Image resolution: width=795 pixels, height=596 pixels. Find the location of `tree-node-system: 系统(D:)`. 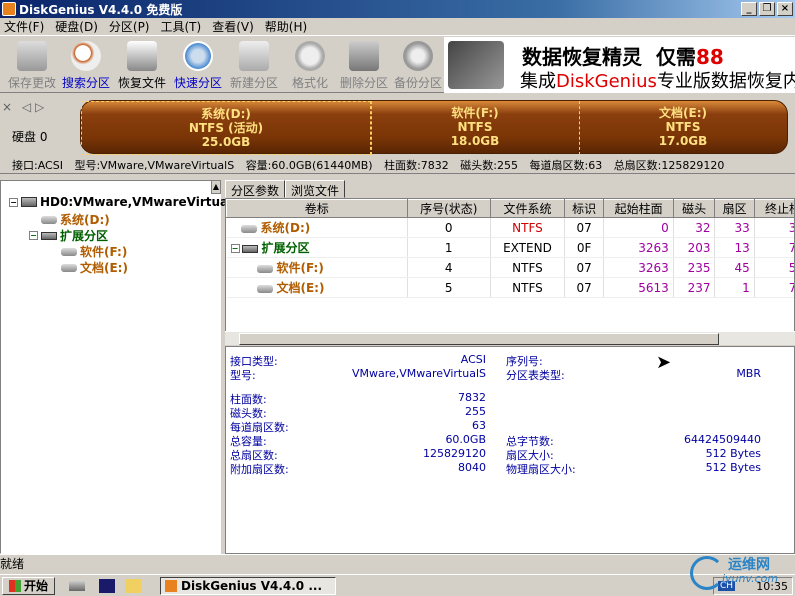

tree-node-system: 系统(D:) is located at coordinates (75, 219).